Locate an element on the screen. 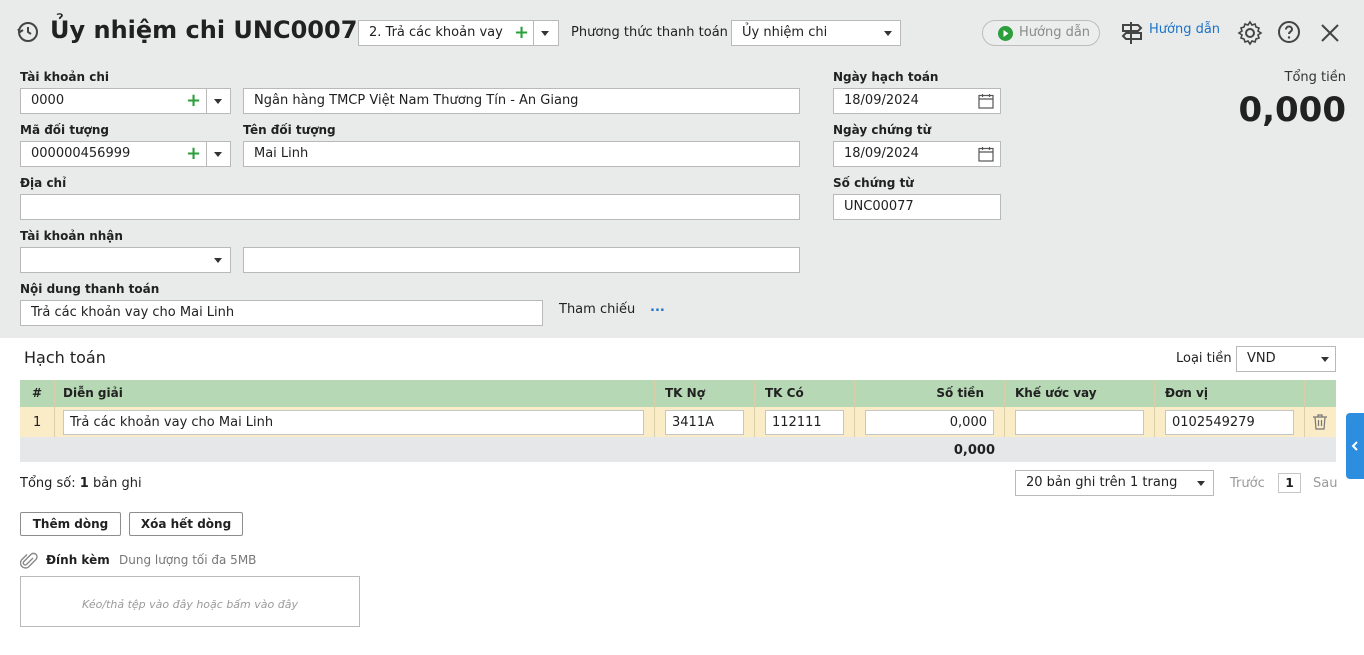 Image resolution: width=1364 pixels, height=655 pixels. row-debit-input: 3411A is located at coordinates (704, 422).